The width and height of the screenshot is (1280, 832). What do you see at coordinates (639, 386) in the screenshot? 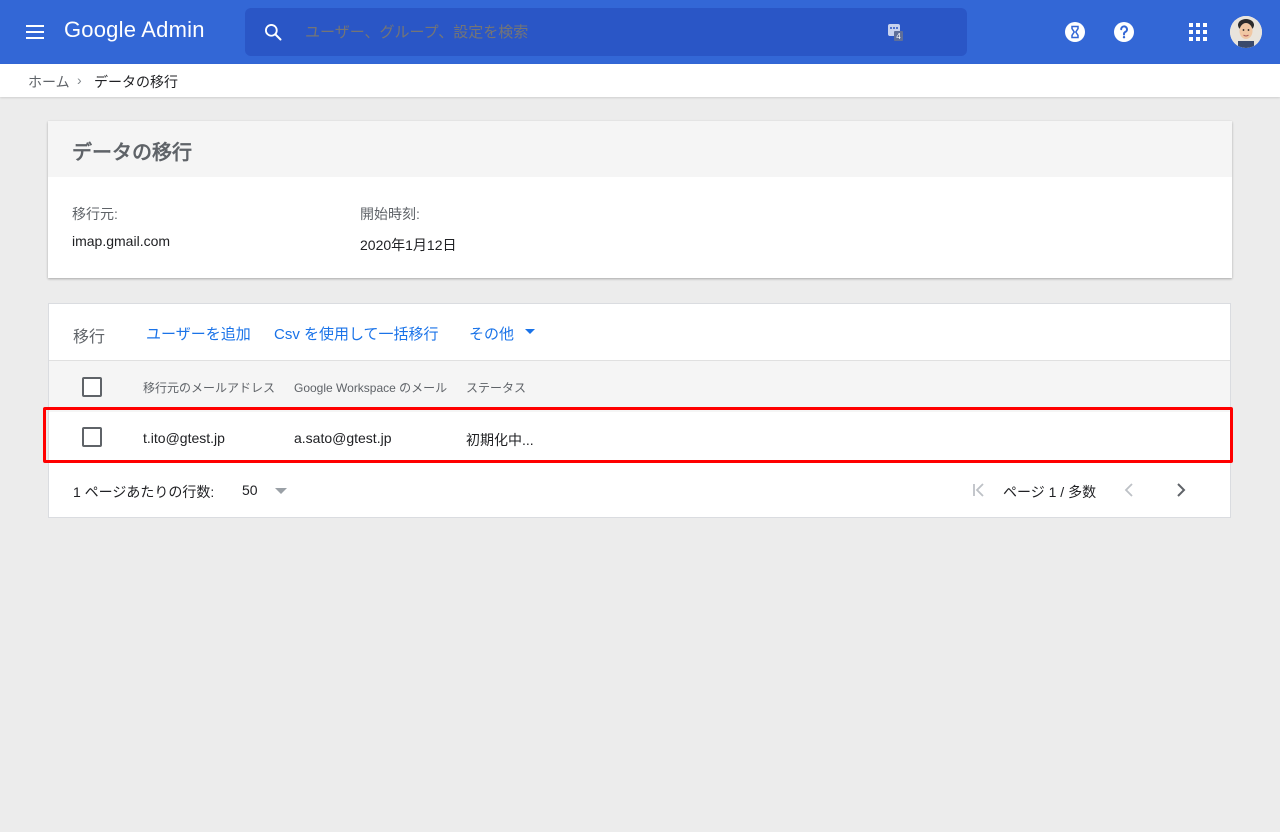
I see `table-header: 移行元のメールアドレス Google Workspace のメール ステータス` at bounding box center [639, 386].